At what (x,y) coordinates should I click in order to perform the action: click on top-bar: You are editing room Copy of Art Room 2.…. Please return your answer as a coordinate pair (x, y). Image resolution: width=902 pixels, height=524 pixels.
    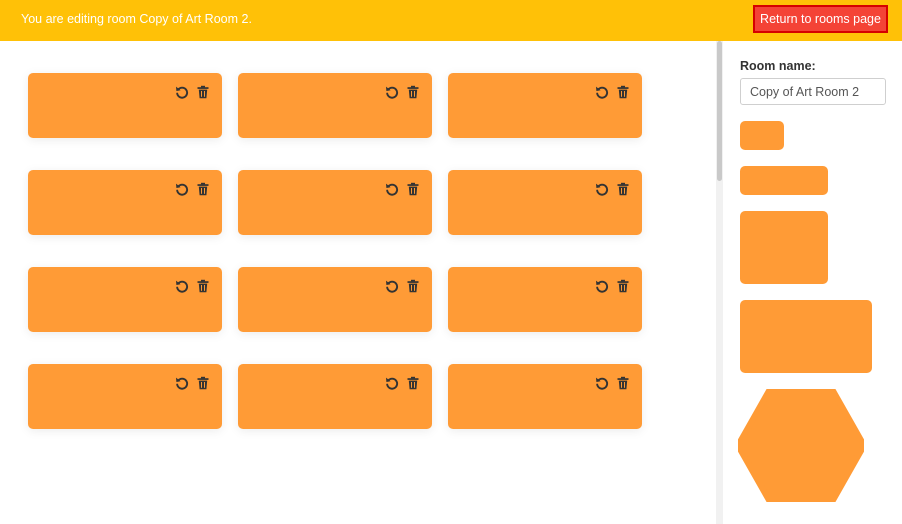
    Looking at the image, I should click on (451, 20).